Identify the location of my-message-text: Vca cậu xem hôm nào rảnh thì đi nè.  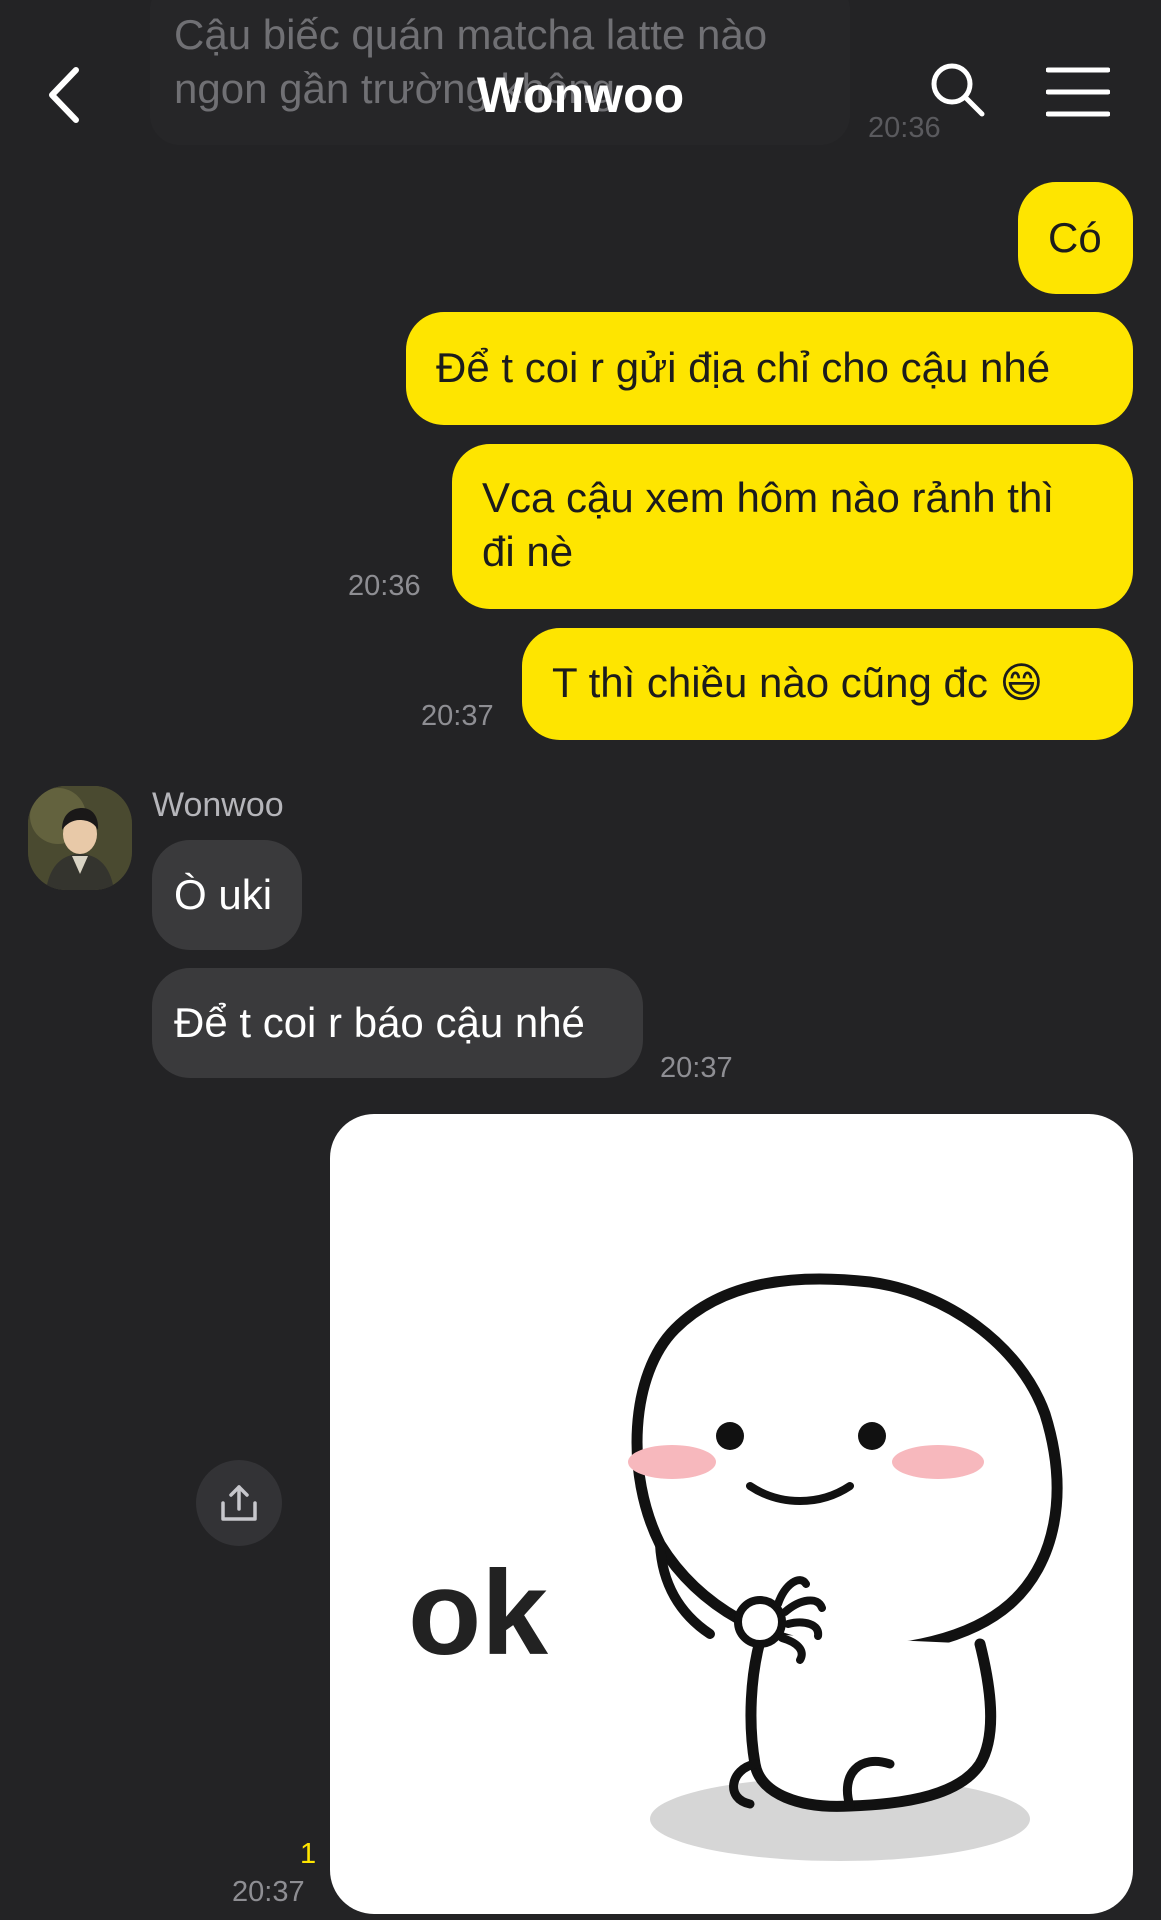
(768, 524).